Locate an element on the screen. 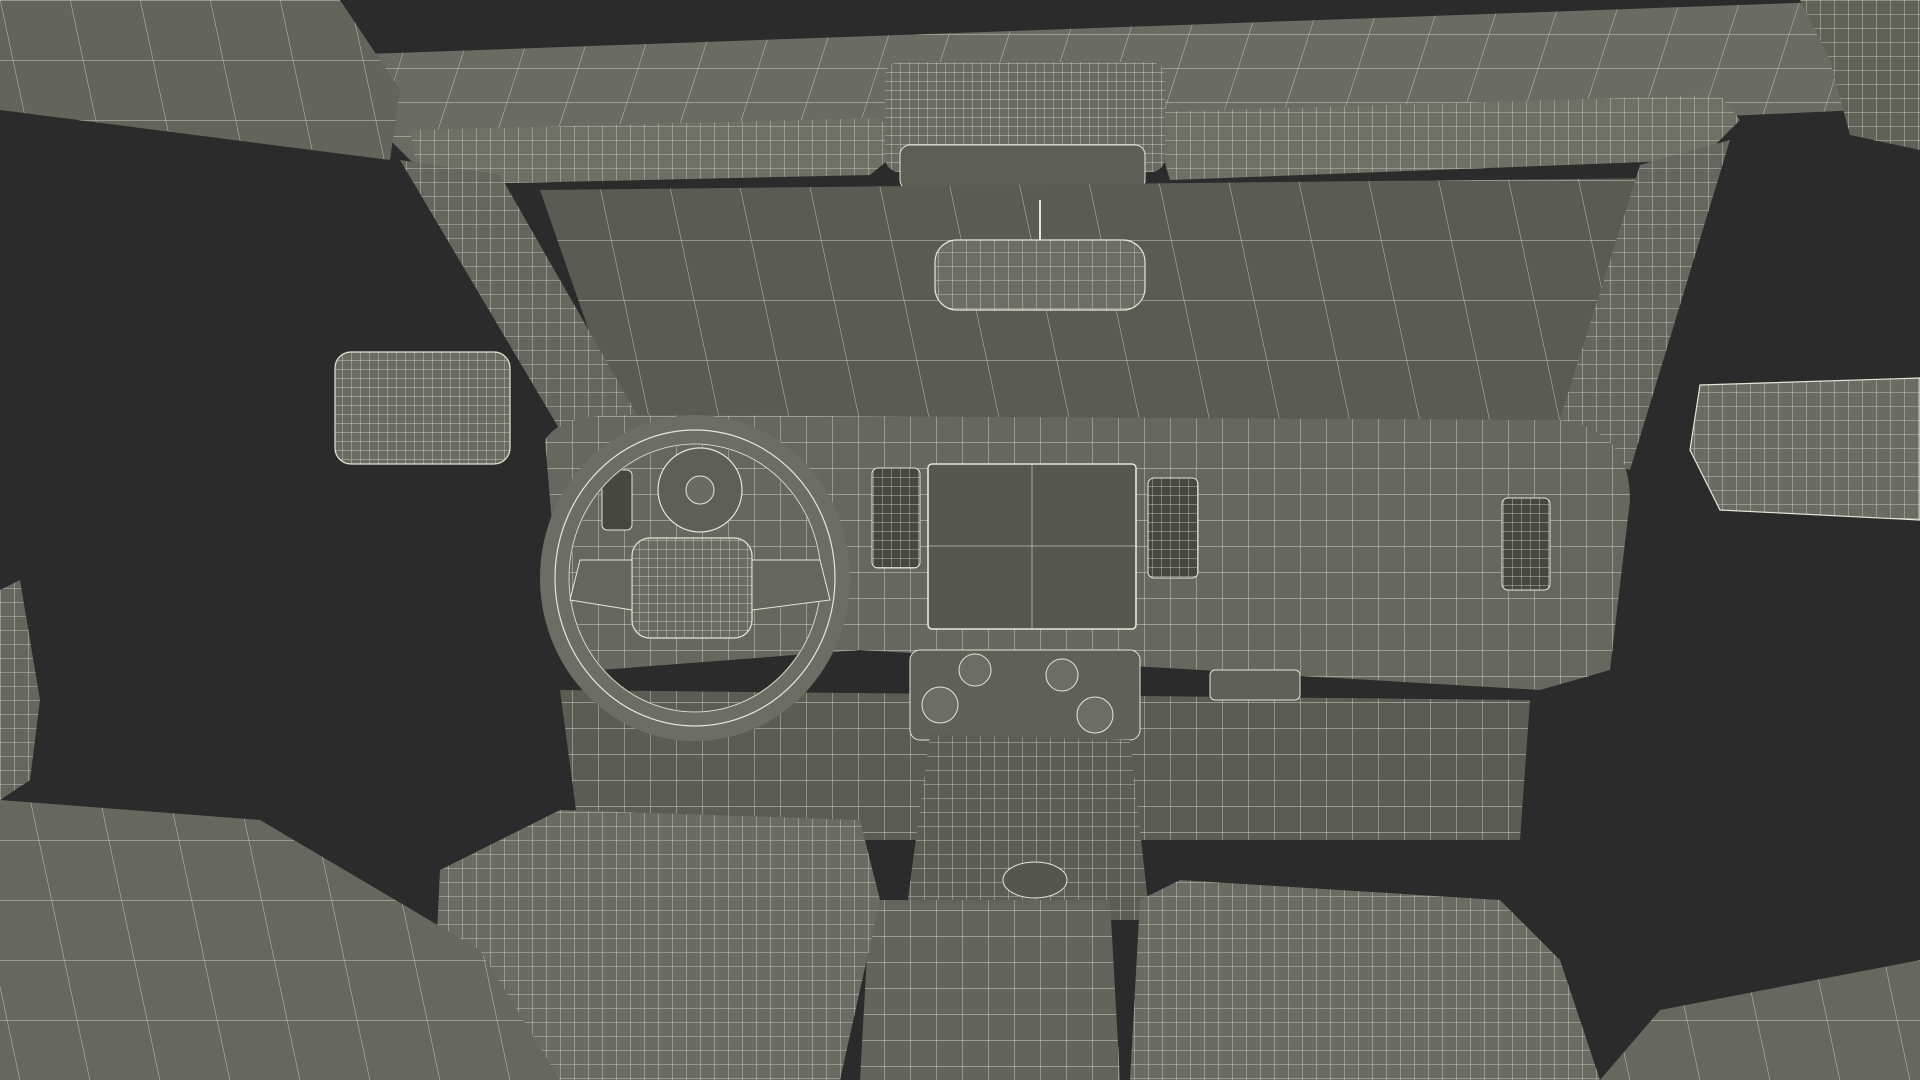 This screenshot has height=1080, width=1920. climate-controls is located at coordinates (1025, 695).